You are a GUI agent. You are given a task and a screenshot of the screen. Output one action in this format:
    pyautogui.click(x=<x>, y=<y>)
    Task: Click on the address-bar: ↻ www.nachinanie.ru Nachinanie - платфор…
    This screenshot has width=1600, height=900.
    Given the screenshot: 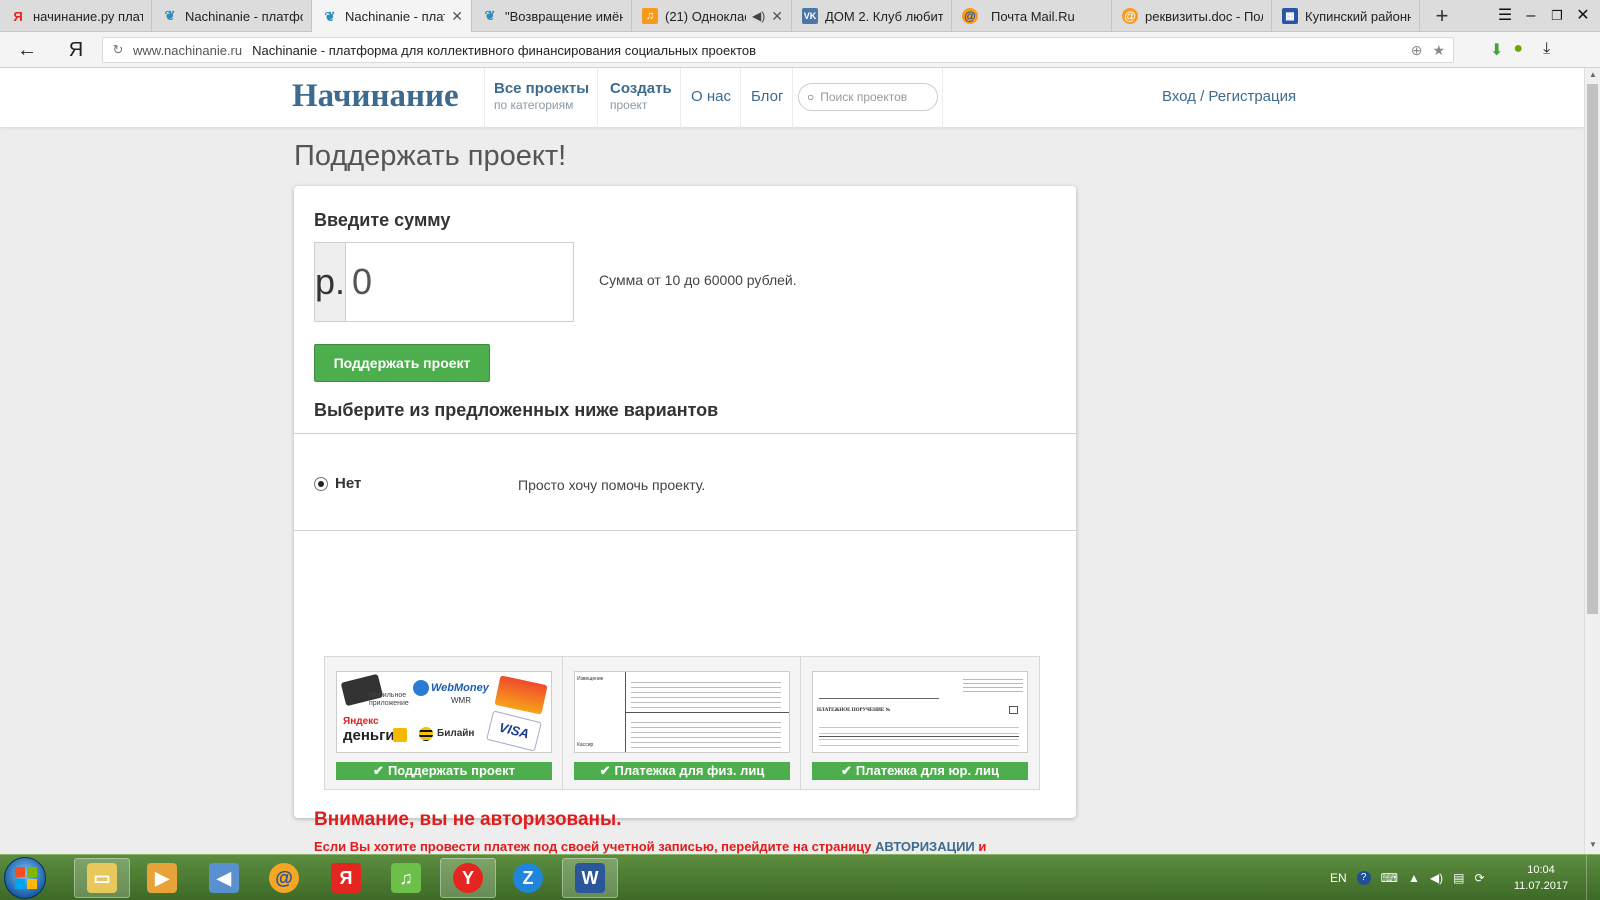 What is the action you would take?
    pyautogui.click(x=778, y=50)
    